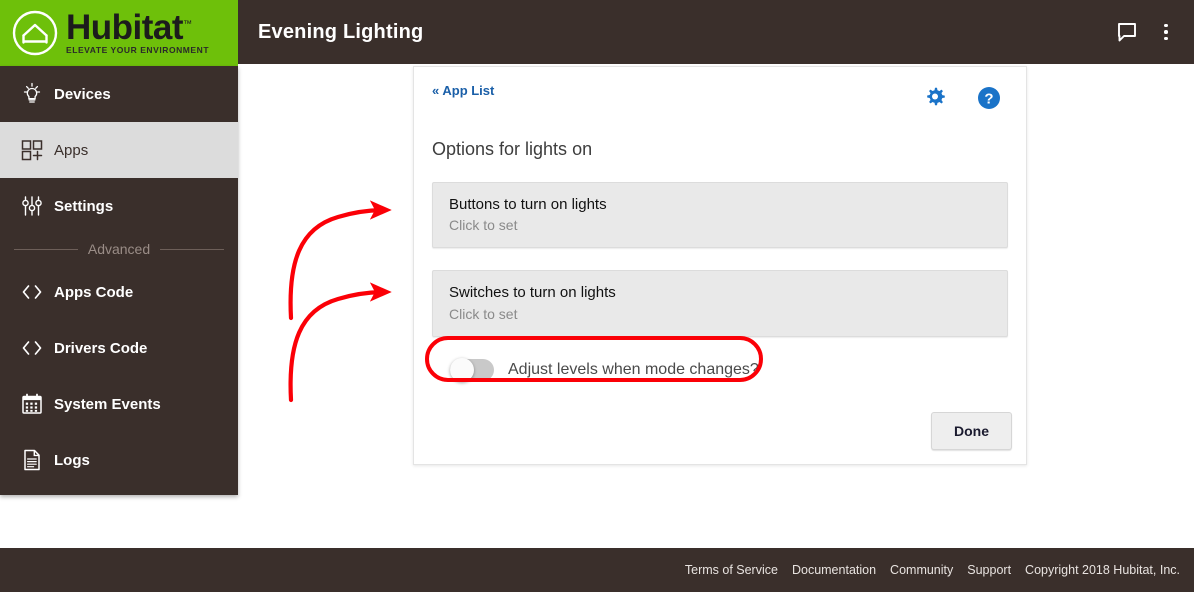 The height and width of the screenshot is (592, 1194). Describe the element at coordinates (720, 303) in the screenshot. I see `field-switches-to-turn-on-lights: Switches to turn on lights Click to set` at that location.